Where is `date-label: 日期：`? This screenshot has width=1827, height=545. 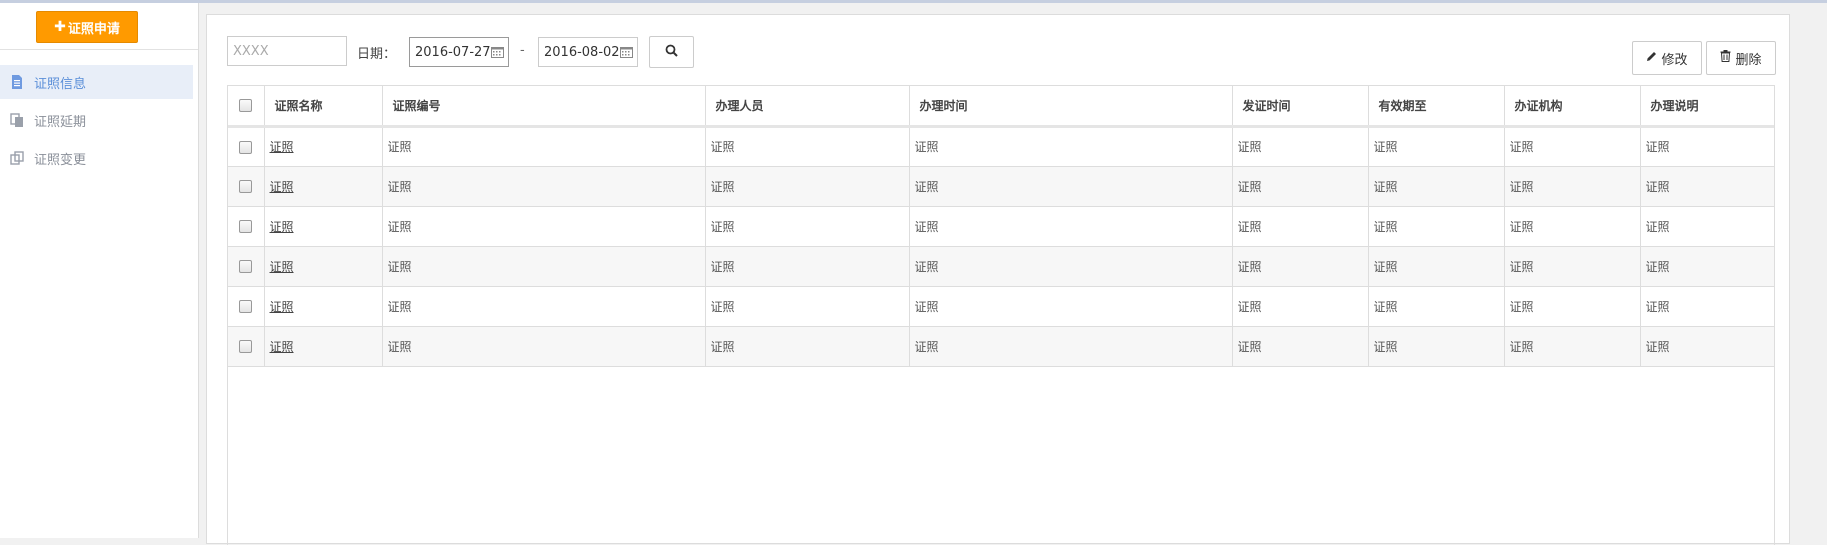
date-label: 日期： is located at coordinates (377, 54).